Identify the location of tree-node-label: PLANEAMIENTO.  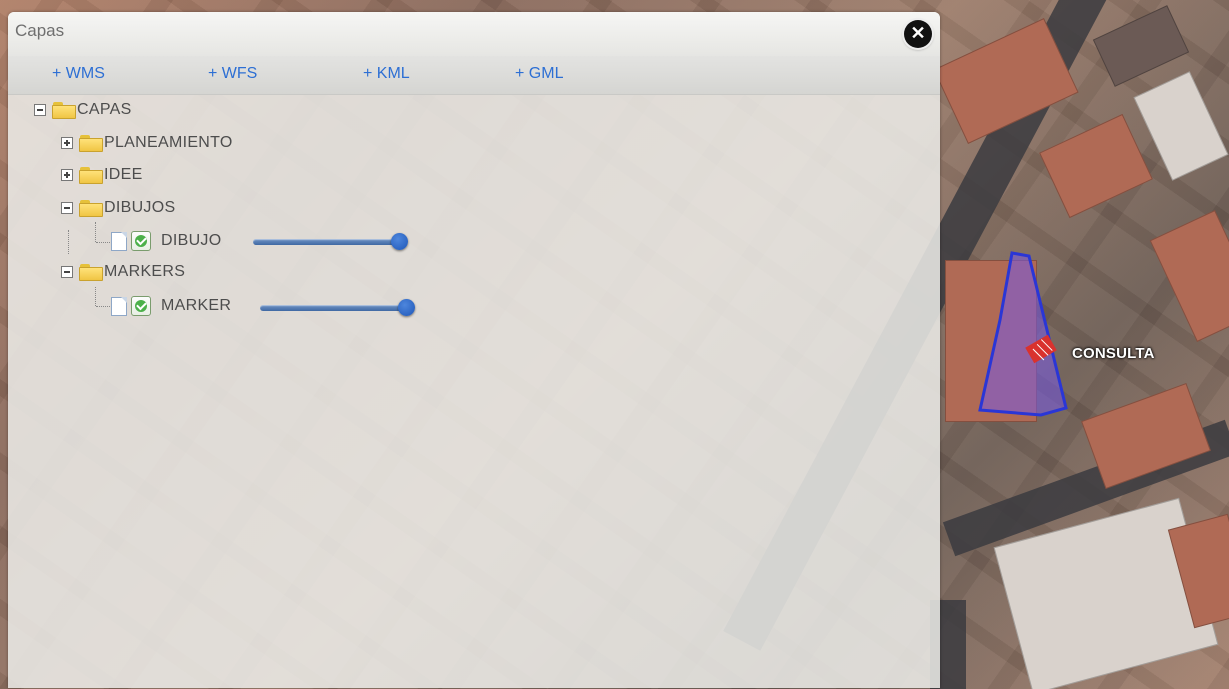
(168, 143).